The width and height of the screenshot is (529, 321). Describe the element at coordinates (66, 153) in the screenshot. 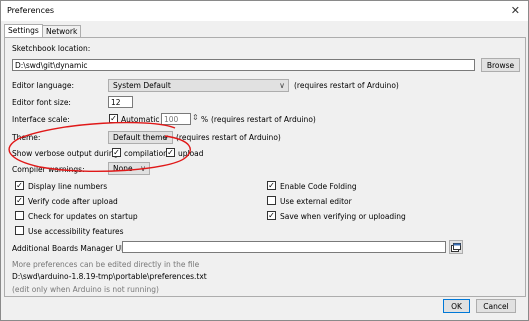

I see `verbose-output-label: Show verbose output during:` at that location.